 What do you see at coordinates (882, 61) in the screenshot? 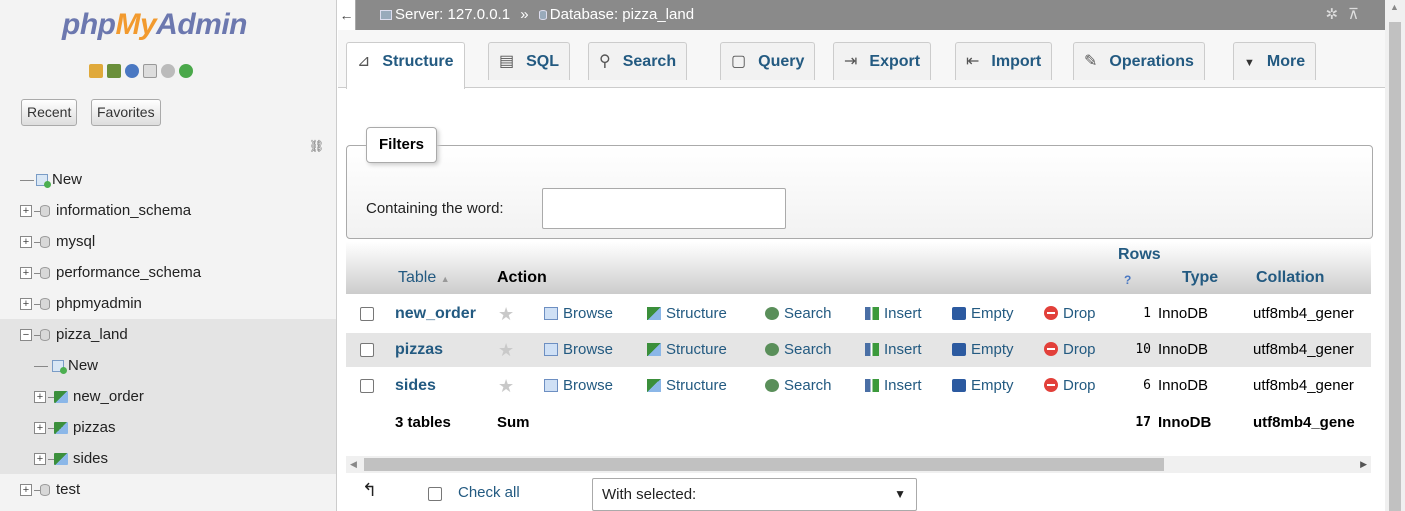
I see `tab-export: ⇥ Export` at bounding box center [882, 61].